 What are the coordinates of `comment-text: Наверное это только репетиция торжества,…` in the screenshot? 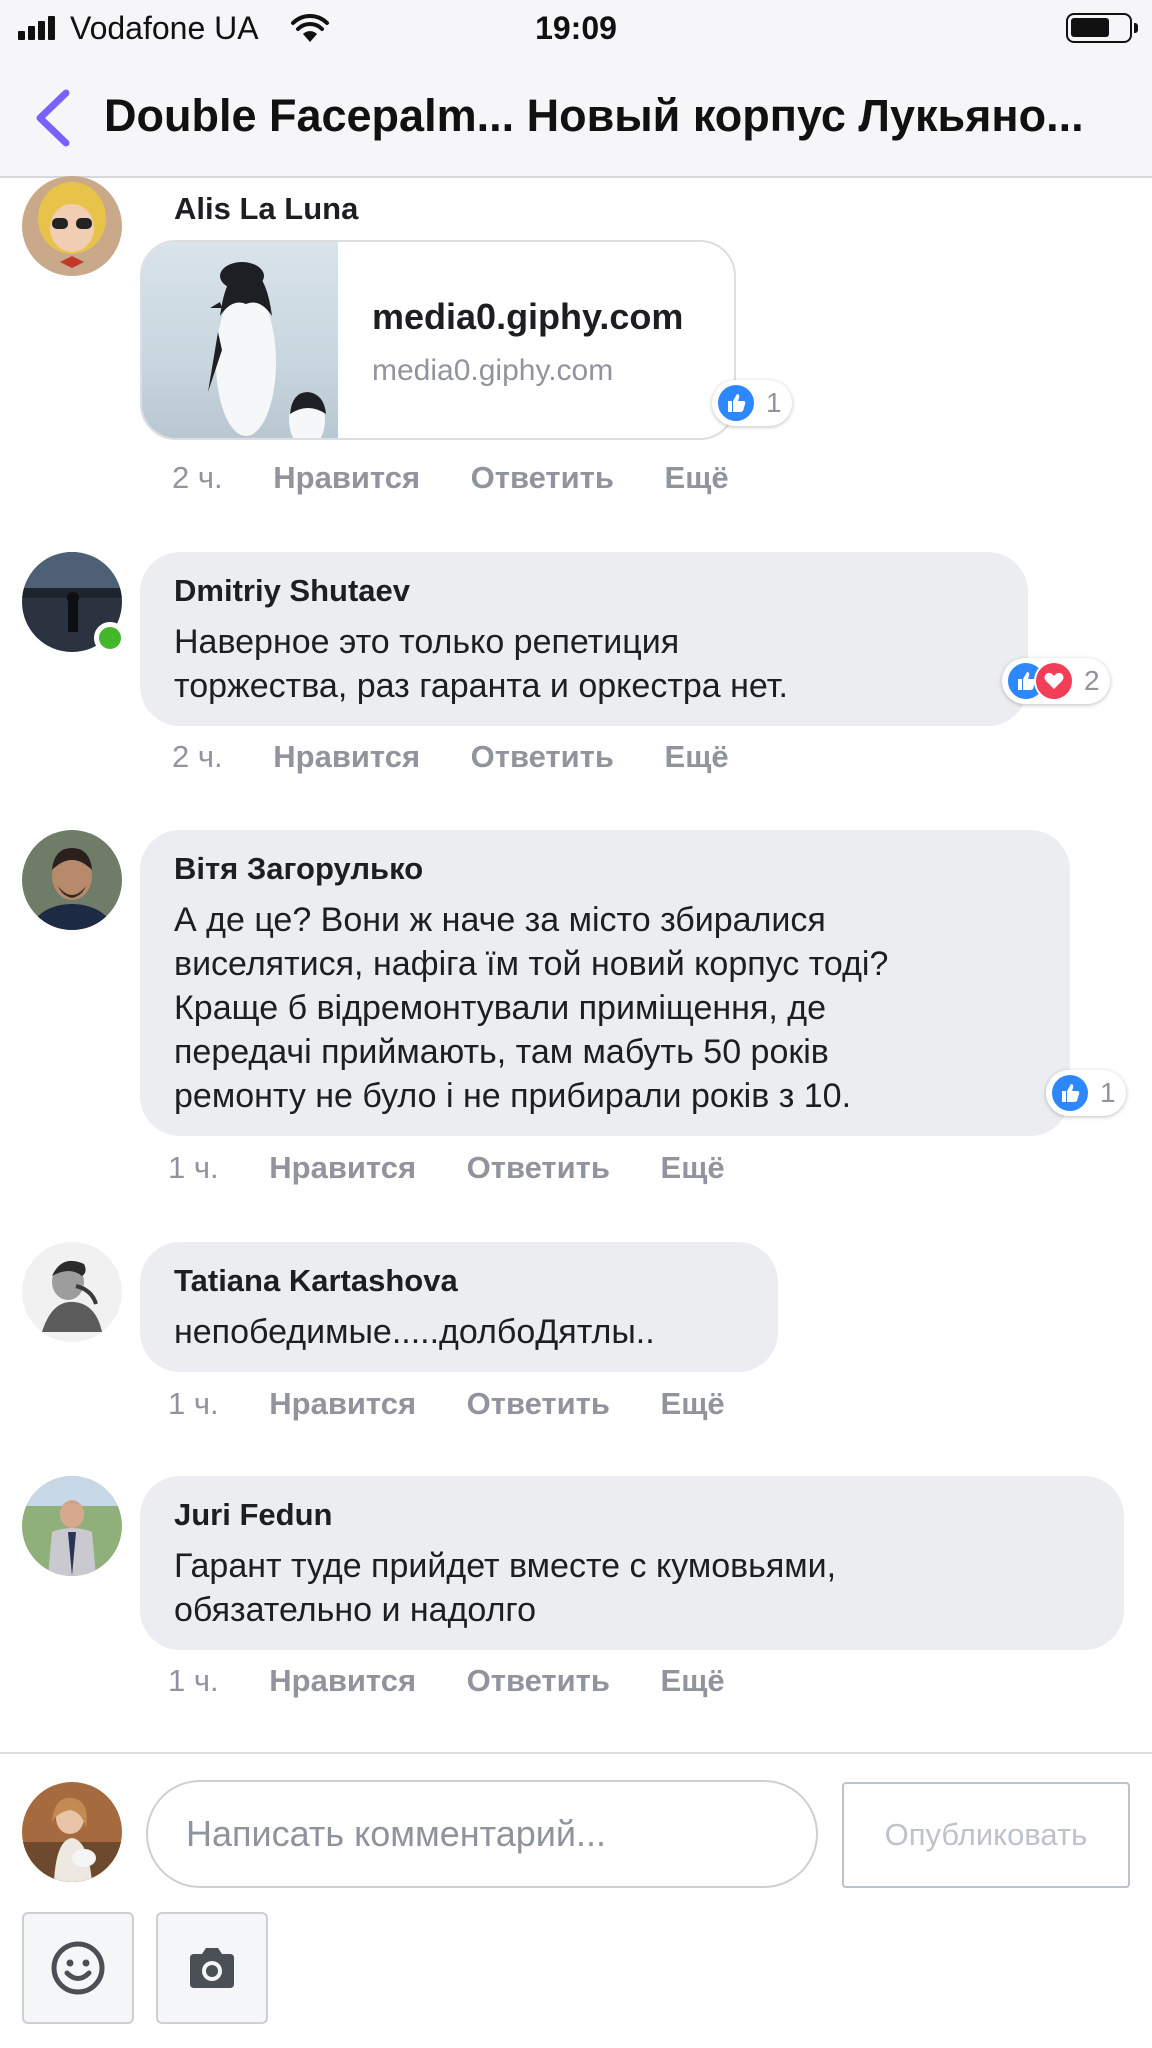 It's located at (481, 664).